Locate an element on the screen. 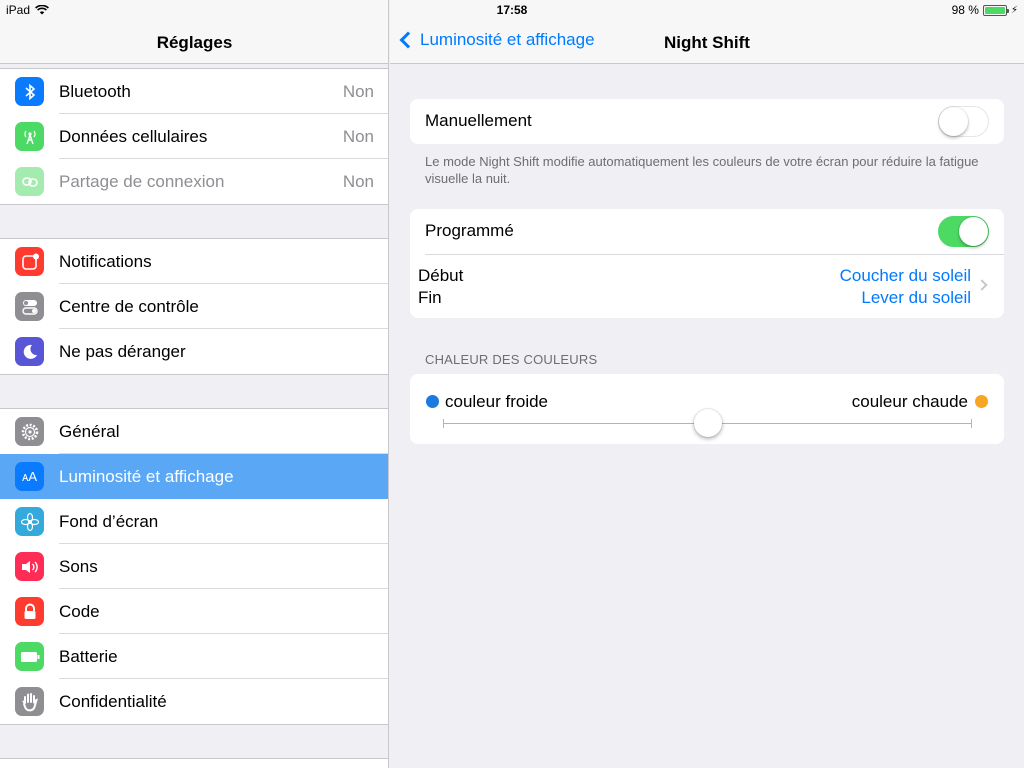 This screenshot has width=1024, height=768. slider-tick-end is located at coordinates (971, 423).